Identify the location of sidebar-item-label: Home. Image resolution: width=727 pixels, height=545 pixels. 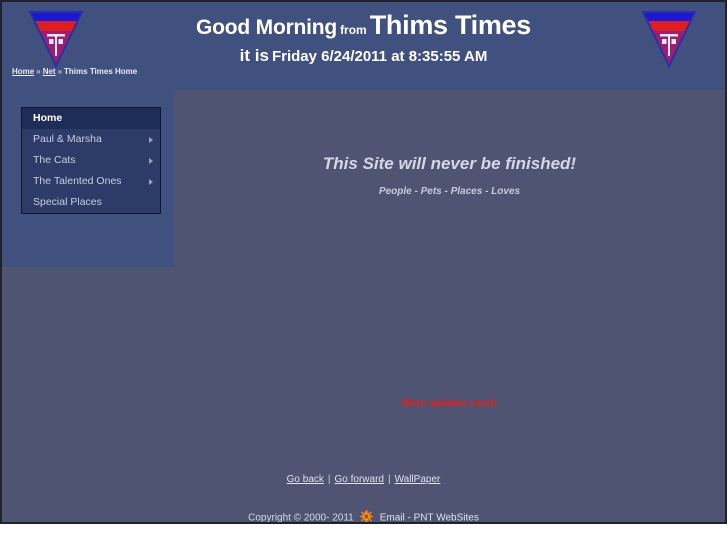
(48, 118).